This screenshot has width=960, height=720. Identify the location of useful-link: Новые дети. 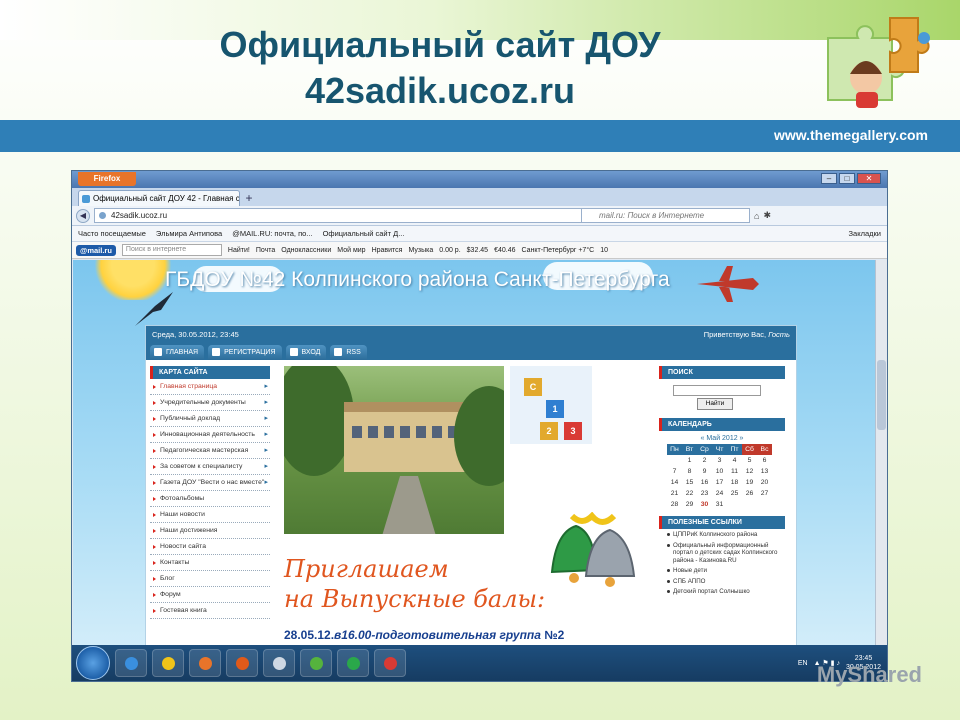
(722, 570).